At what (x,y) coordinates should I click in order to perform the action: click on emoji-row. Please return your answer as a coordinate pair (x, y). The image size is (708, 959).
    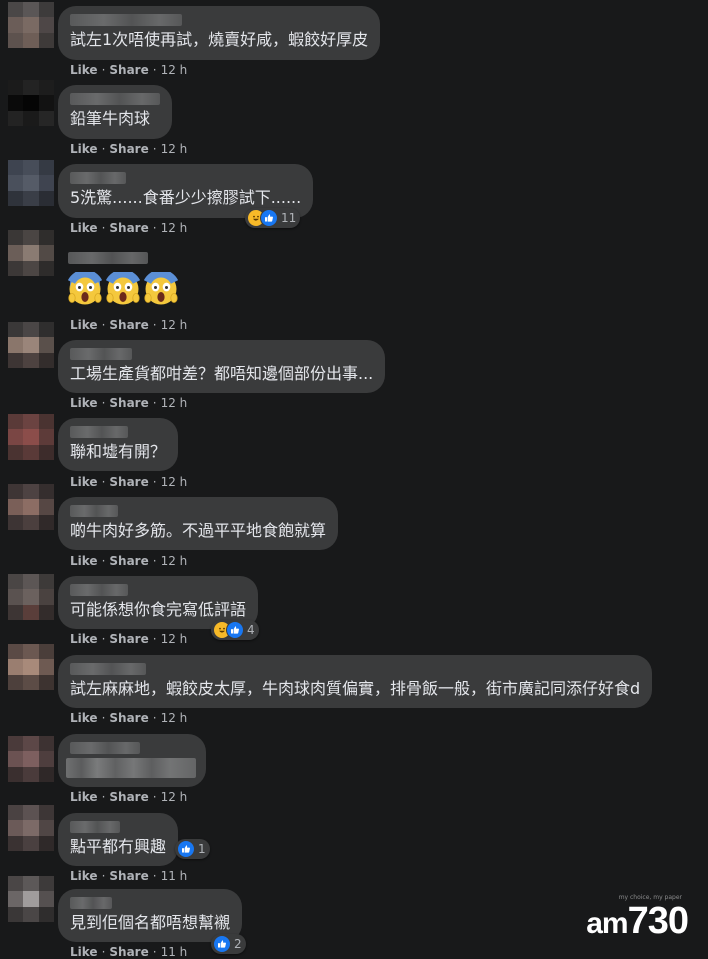
    Looking at the image, I should click on (123, 289).